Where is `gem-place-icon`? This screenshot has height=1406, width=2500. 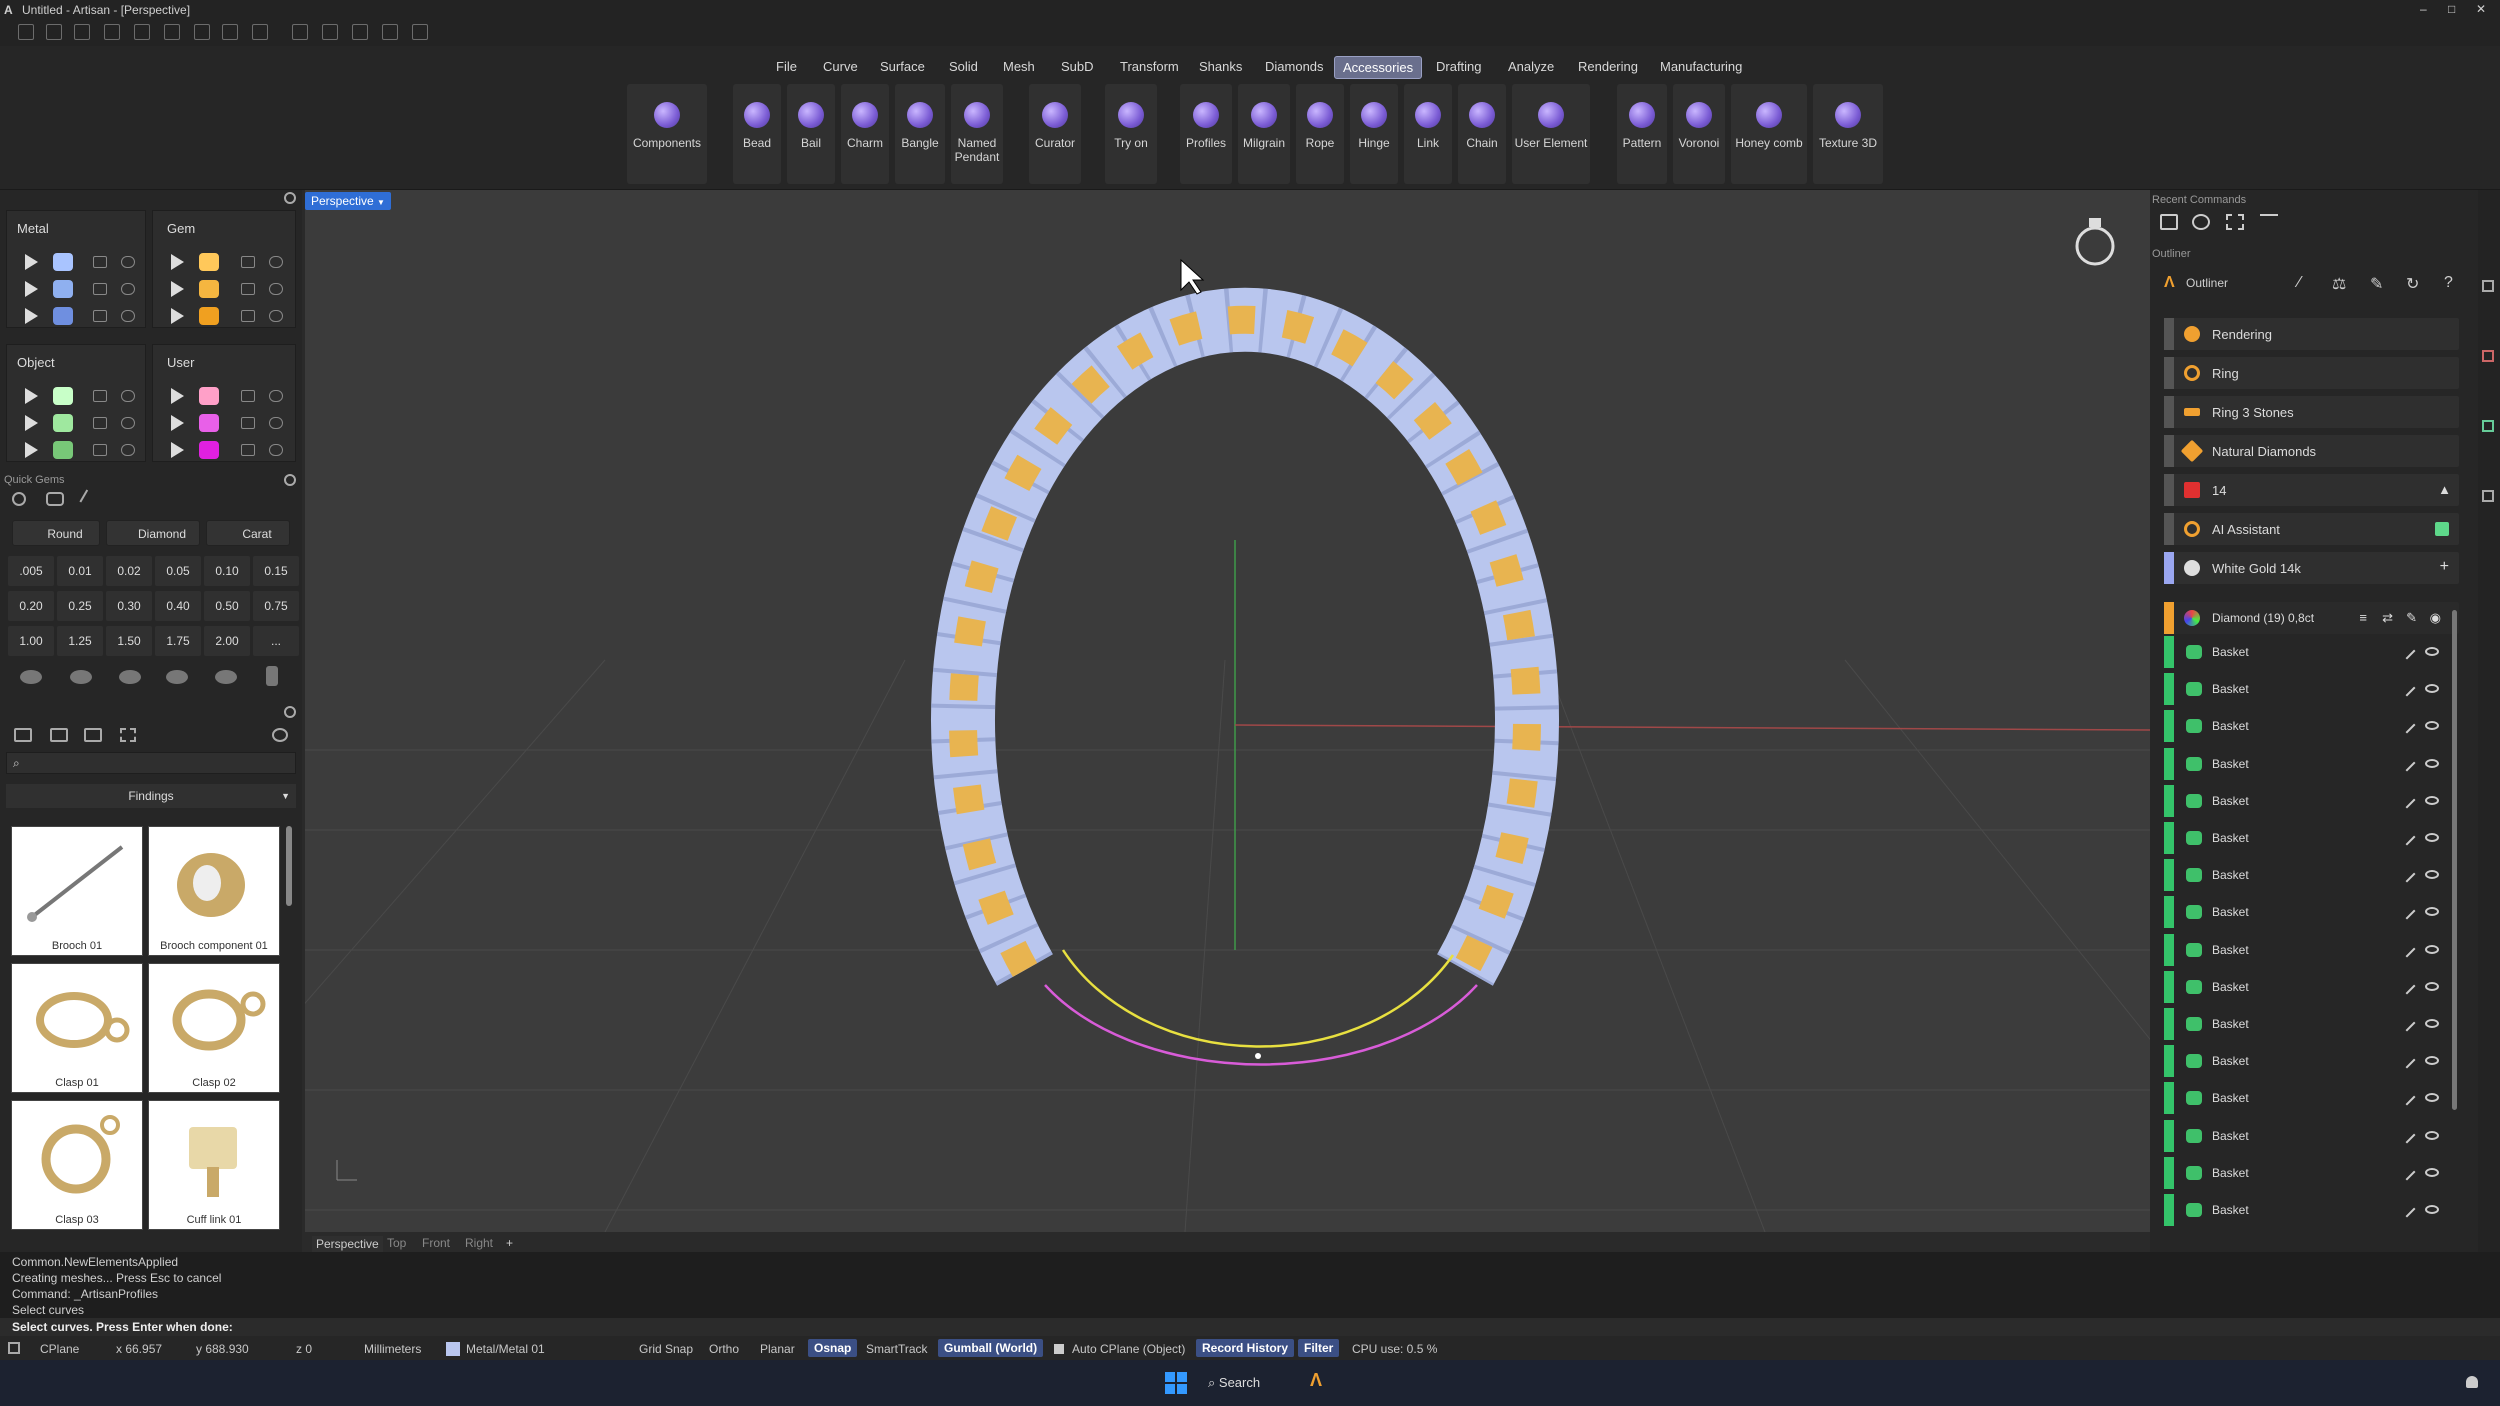 gem-place-icon is located at coordinates (55, 499).